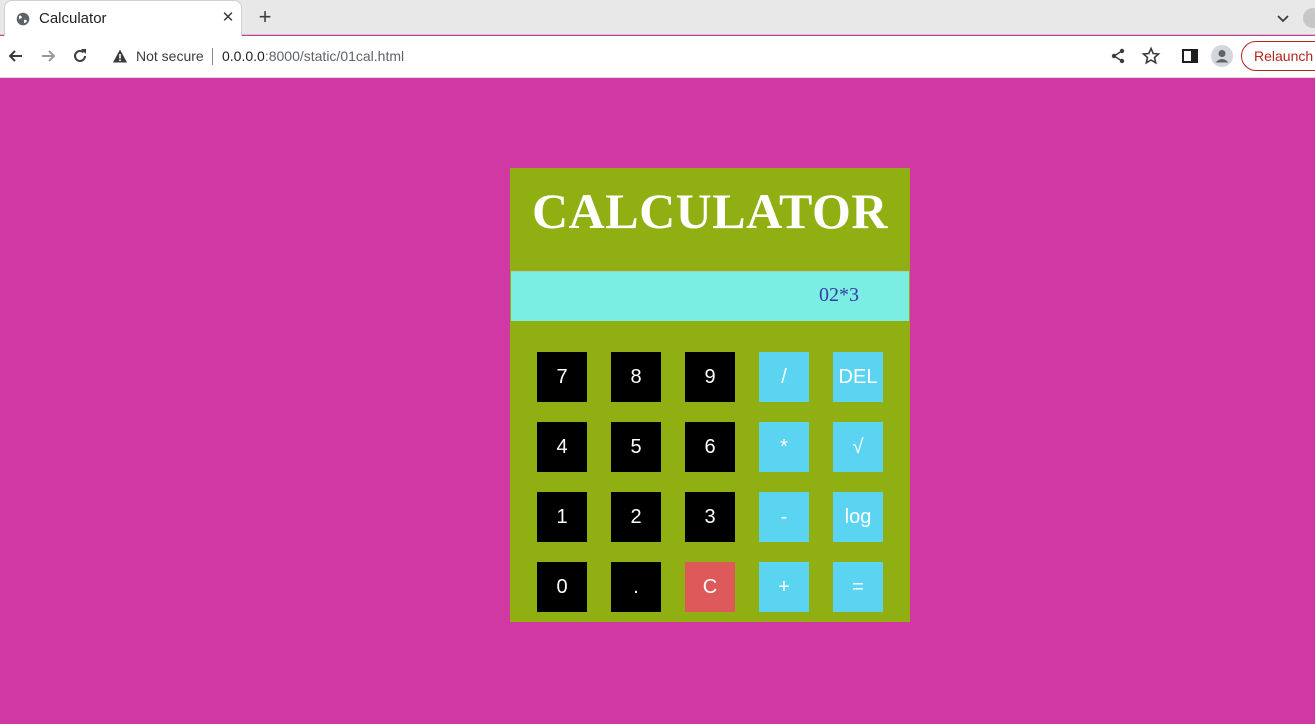 The height and width of the screenshot is (724, 1315). Describe the element at coordinates (334, 56) in the screenshot. I see `url-path: :8000/static/01cal.html` at that location.